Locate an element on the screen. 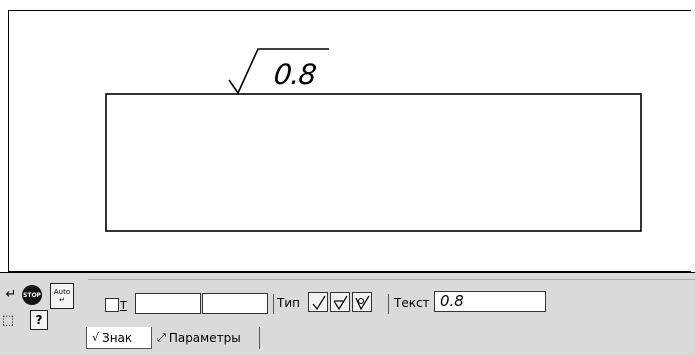 The width and height of the screenshot is (695, 355). stop-icon: STOP is located at coordinates (32, 295).